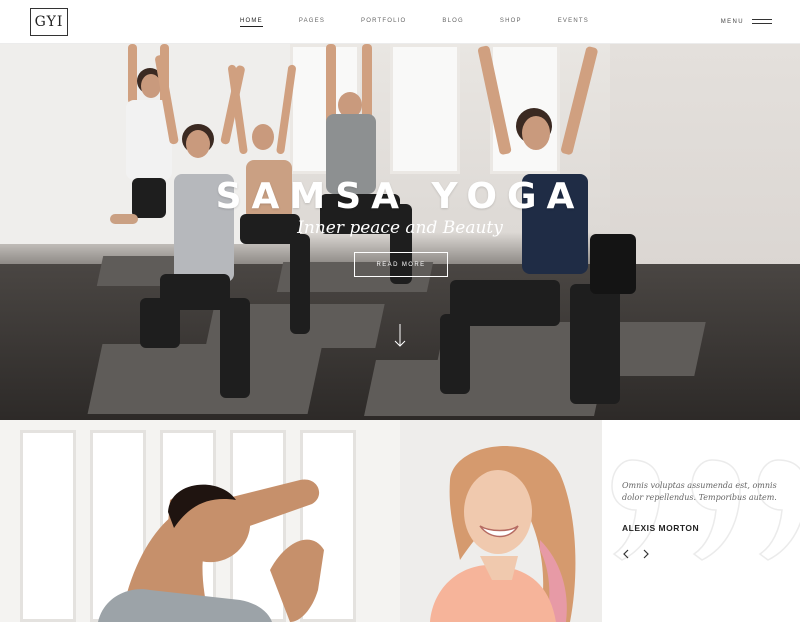  What do you see at coordinates (400, 196) in the screenshot?
I see `hero-title: SAMSA YOGA` at bounding box center [400, 196].